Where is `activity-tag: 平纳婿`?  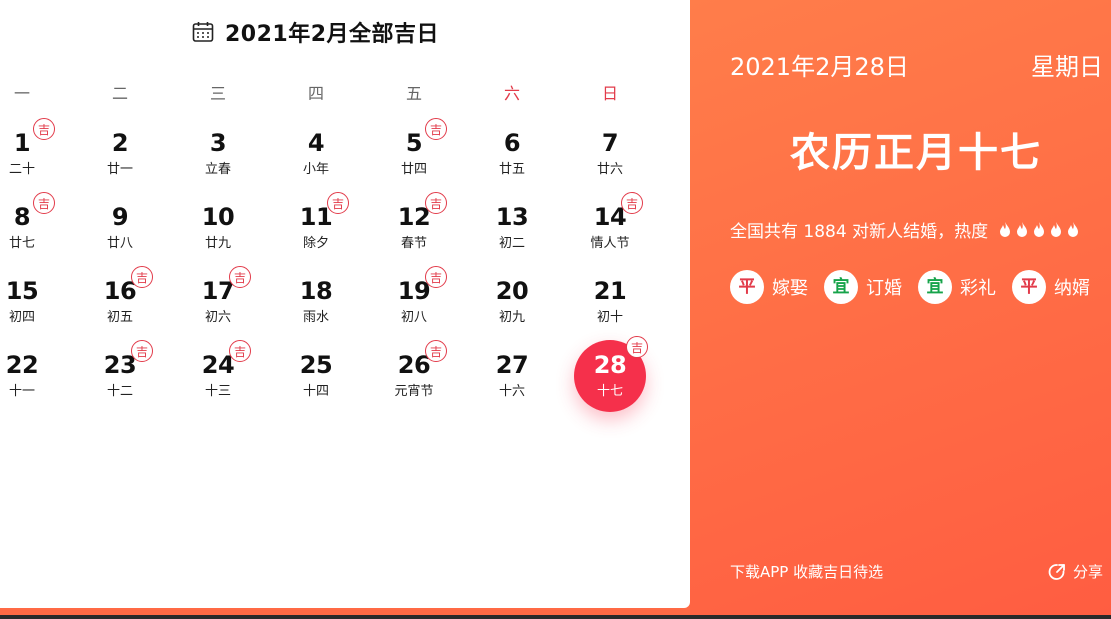 activity-tag: 平纳婿 is located at coordinates (1051, 287).